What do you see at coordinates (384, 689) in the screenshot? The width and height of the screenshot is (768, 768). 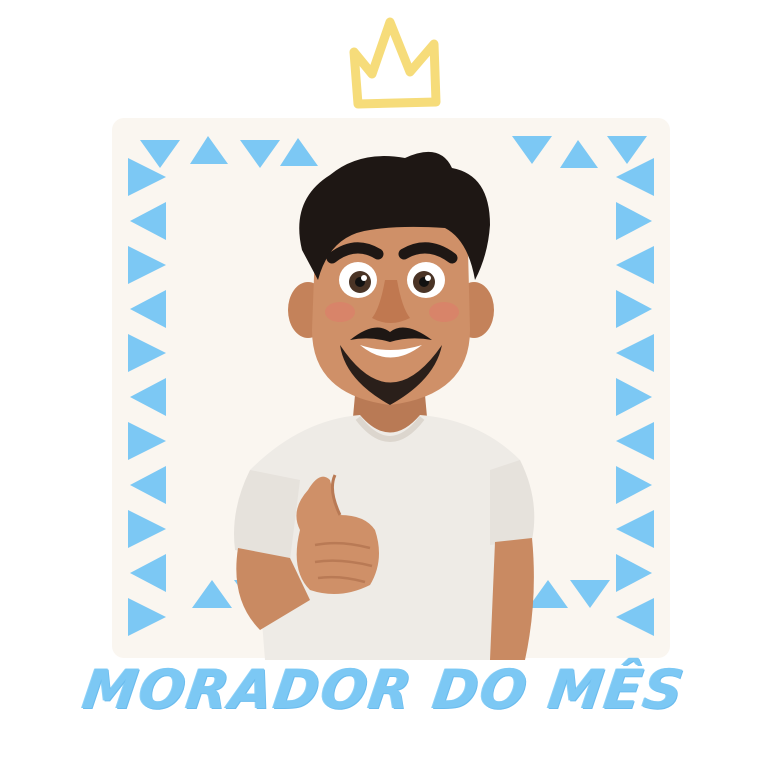 I see `title-text: MORADOR DO MÊS` at bounding box center [384, 689].